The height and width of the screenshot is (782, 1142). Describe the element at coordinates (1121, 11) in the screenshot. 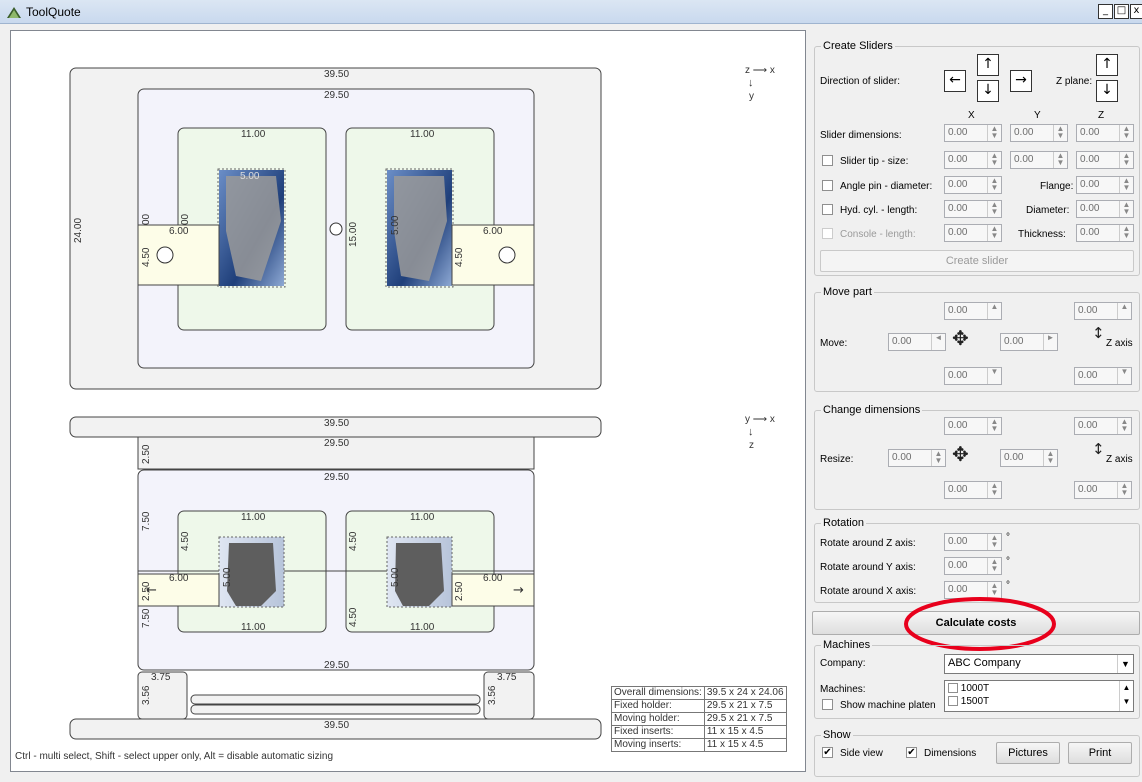

I see `maximize-button: □` at that location.